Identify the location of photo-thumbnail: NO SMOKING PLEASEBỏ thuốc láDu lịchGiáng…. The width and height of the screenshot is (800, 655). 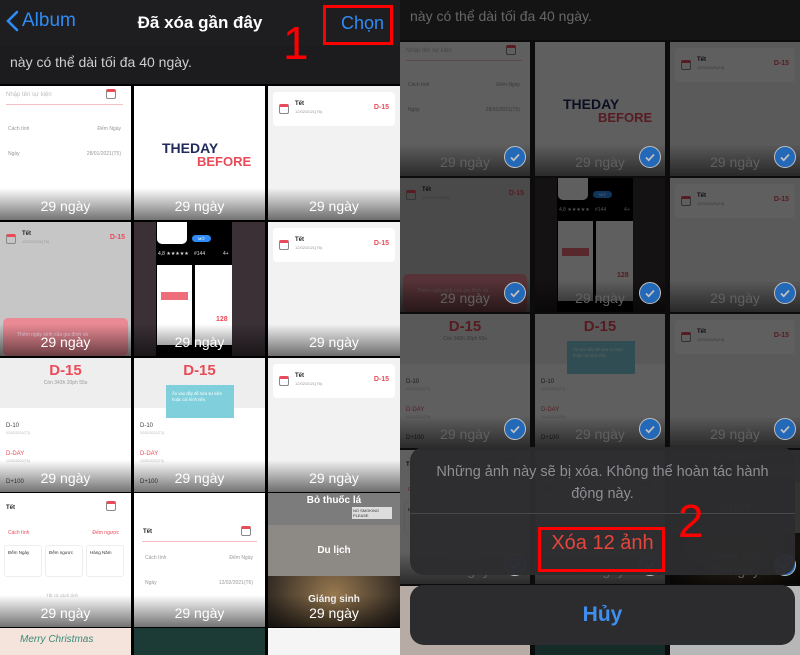
(334, 560).